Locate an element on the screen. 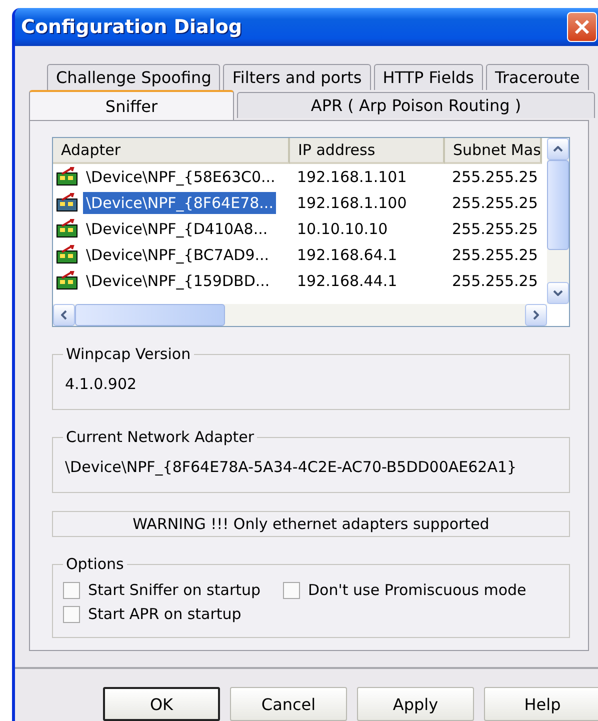 This screenshot has height=721, width=598. column-header: IP address is located at coordinates (367, 151).